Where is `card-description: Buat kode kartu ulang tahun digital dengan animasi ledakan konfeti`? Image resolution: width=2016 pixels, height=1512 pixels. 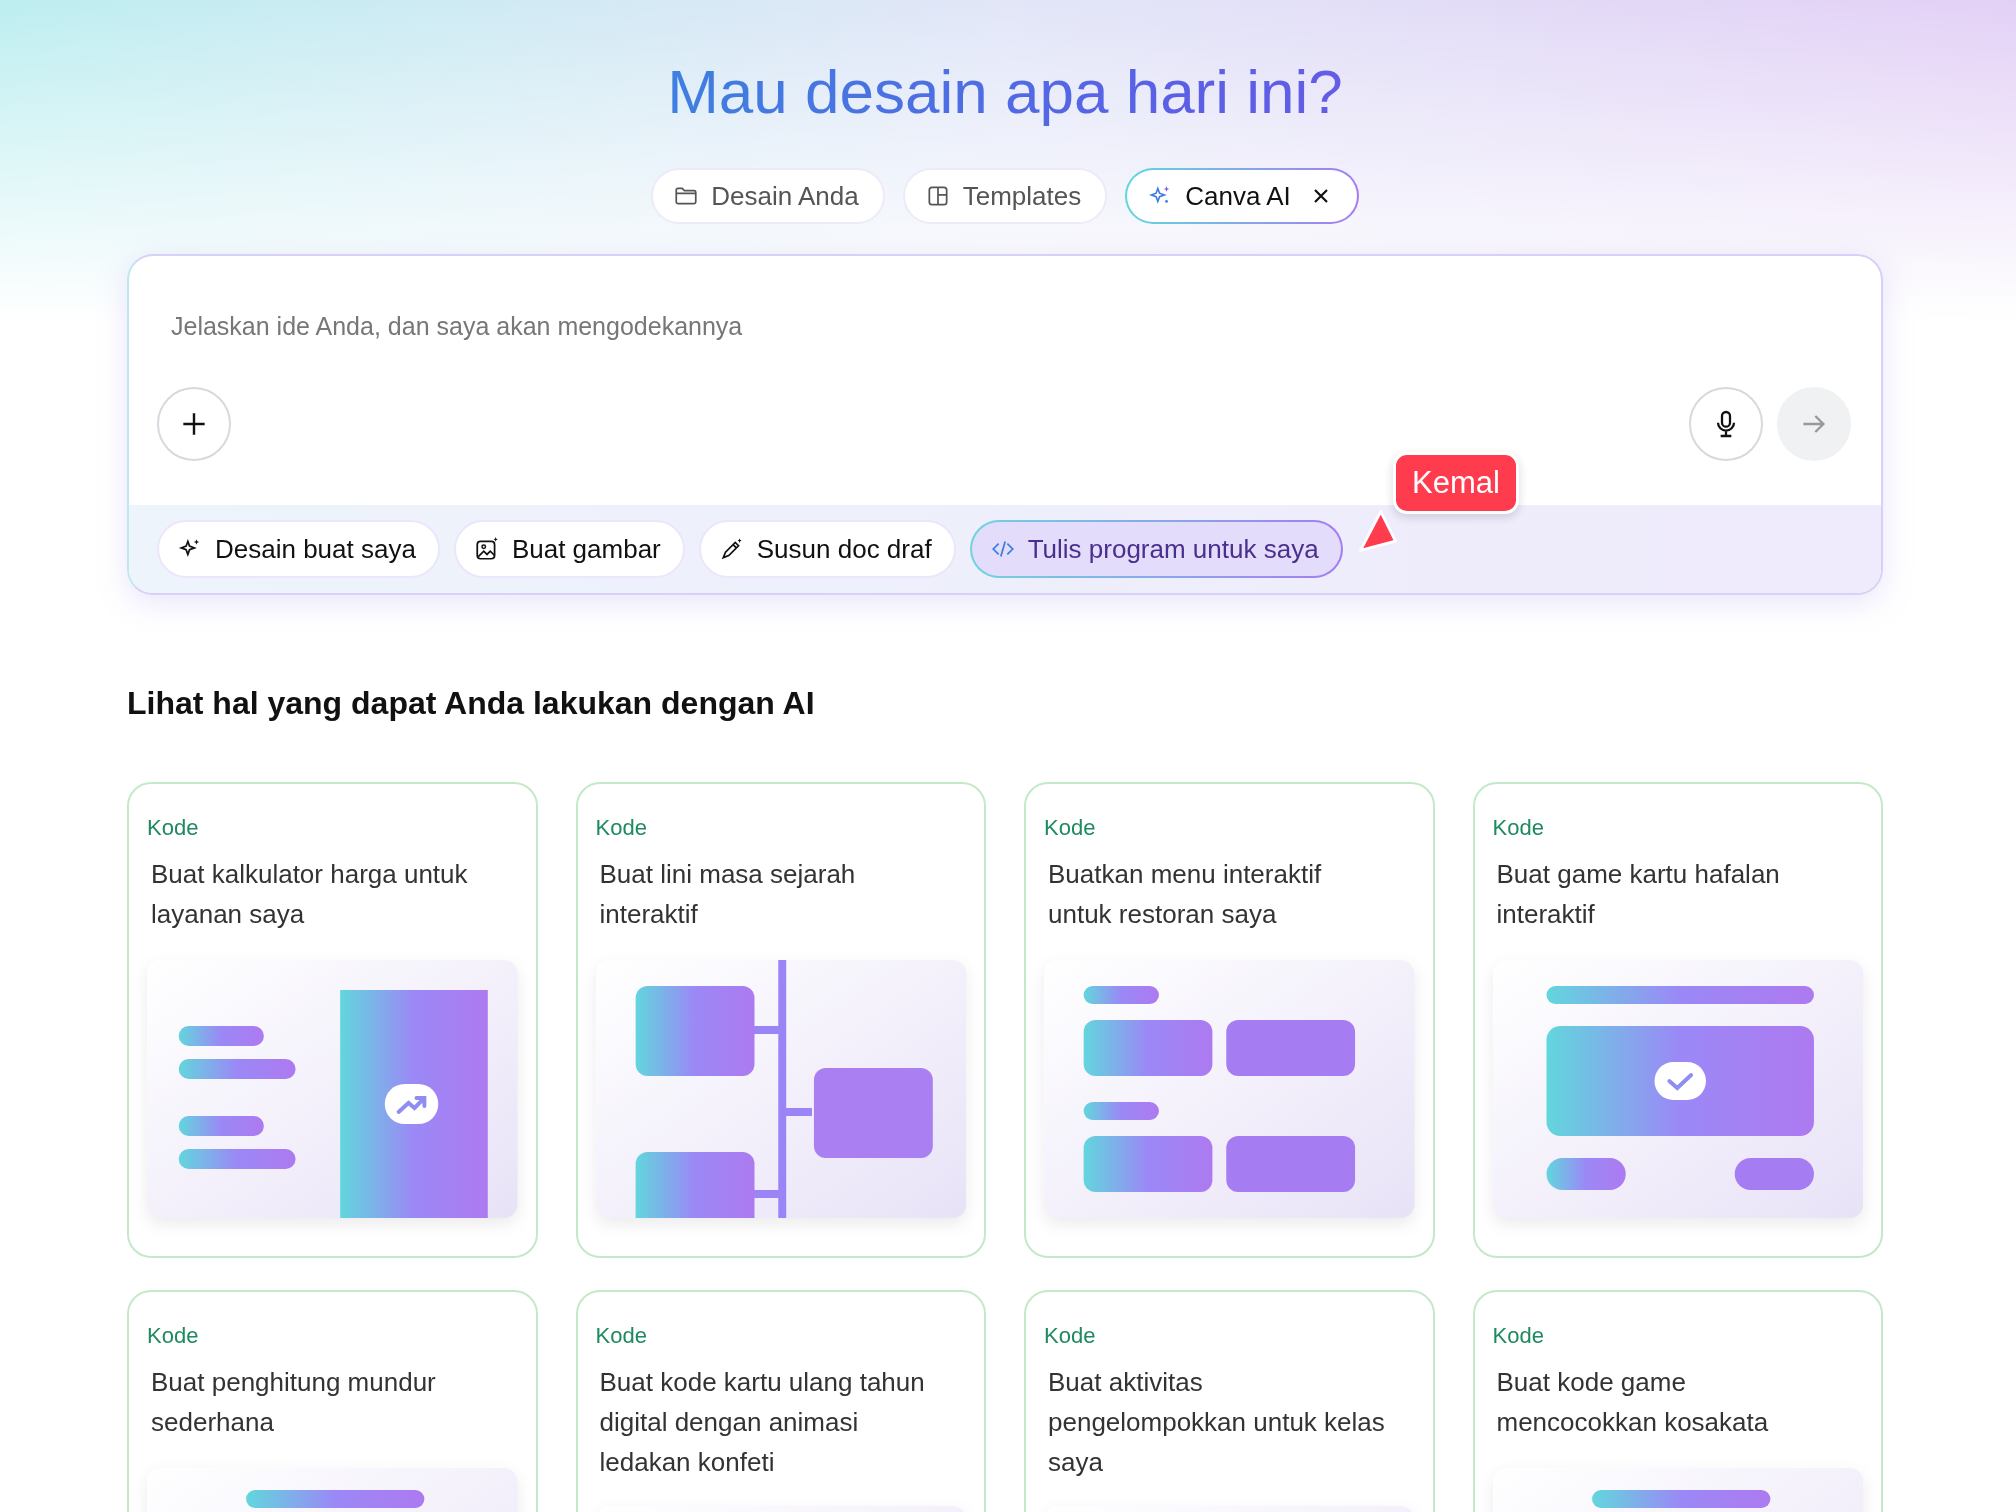 card-description: Buat kode kartu ulang tahun digital dengan animasi ledakan konfeti is located at coordinates (762, 1422).